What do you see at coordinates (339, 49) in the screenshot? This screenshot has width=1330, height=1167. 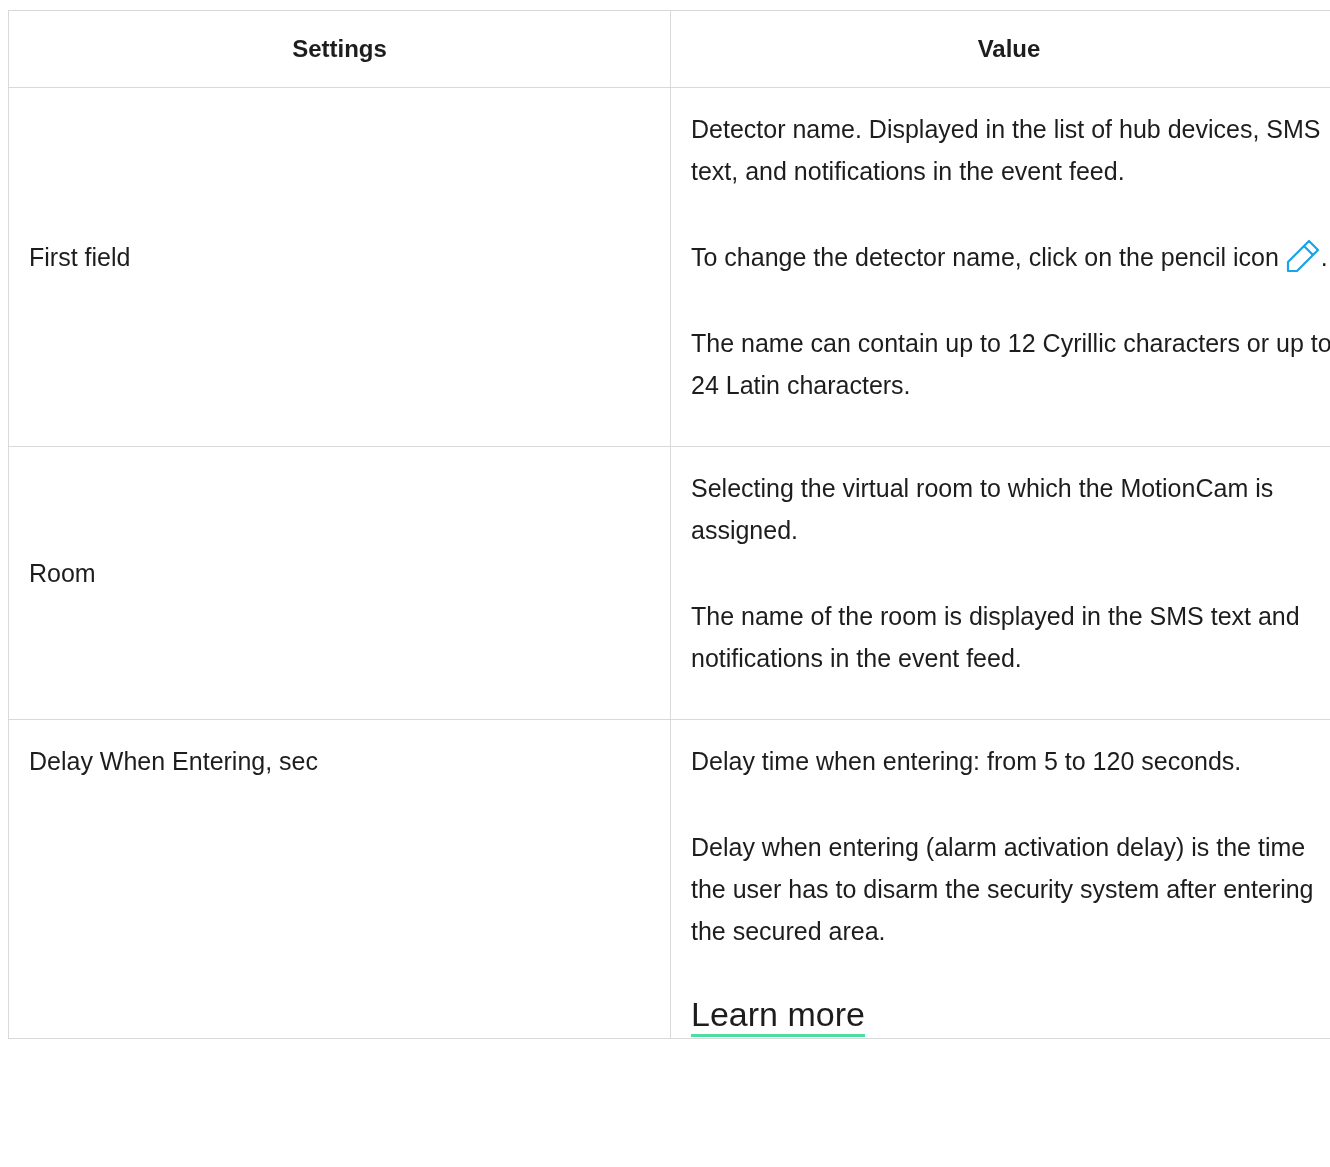 I see `column-header: Settings` at bounding box center [339, 49].